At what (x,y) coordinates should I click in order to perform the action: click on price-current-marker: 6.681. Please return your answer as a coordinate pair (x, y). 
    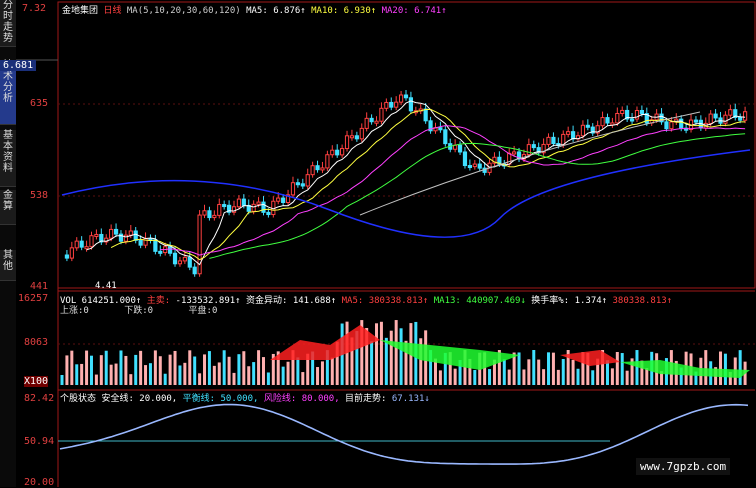
    Looking at the image, I should click on (18, 65).